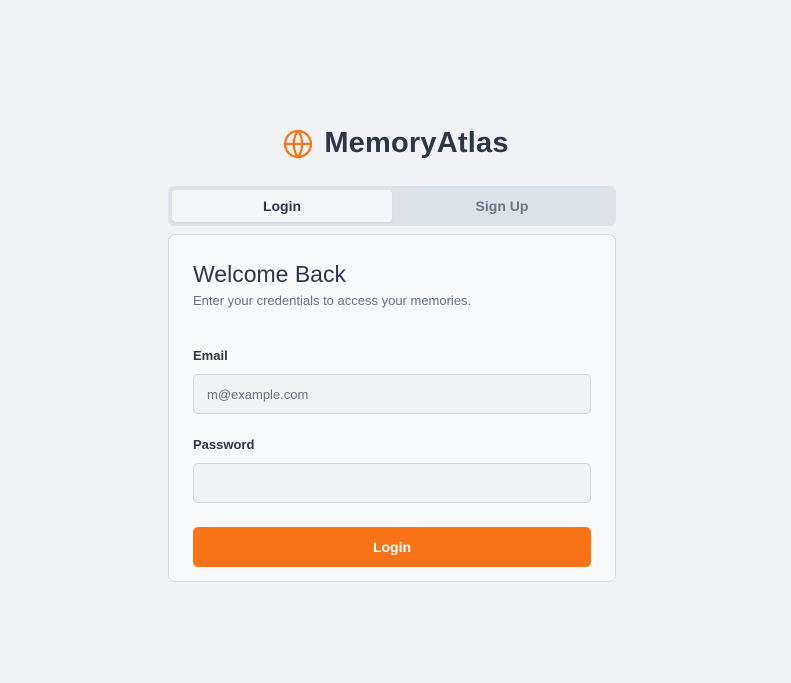  What do you see at coordinates (269, 274) in the screenshot?
I see `card-title: Welcome Back` at bounding box center [269, 274].